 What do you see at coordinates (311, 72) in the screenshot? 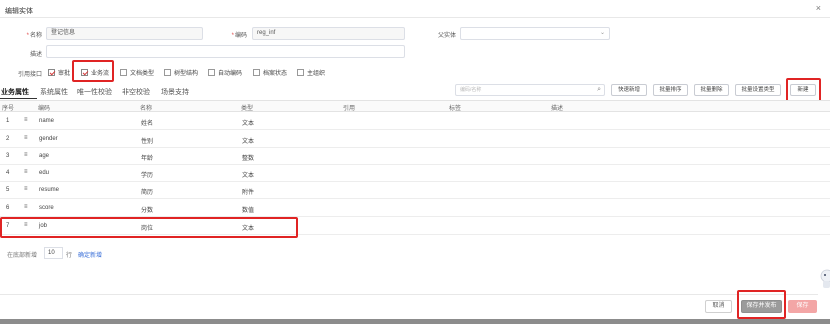
I see `check-main-org: 主组织` at bounding box center [311, 72].